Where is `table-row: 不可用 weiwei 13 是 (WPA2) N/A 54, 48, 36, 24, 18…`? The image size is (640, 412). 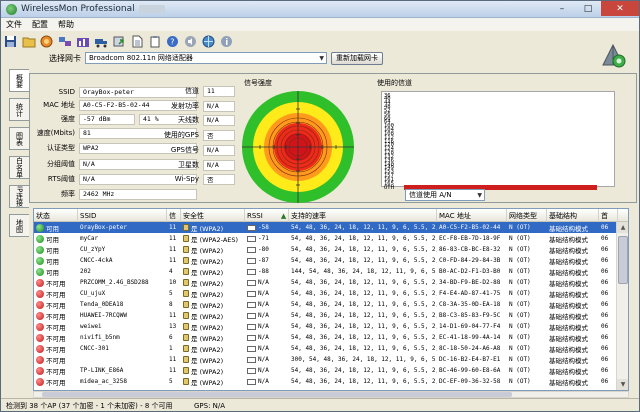 table-row: 不可用 weiwei 13 是 (WPA2) N/A 54, 48, 36, 24, 18… is located at coordinates (331, 326).